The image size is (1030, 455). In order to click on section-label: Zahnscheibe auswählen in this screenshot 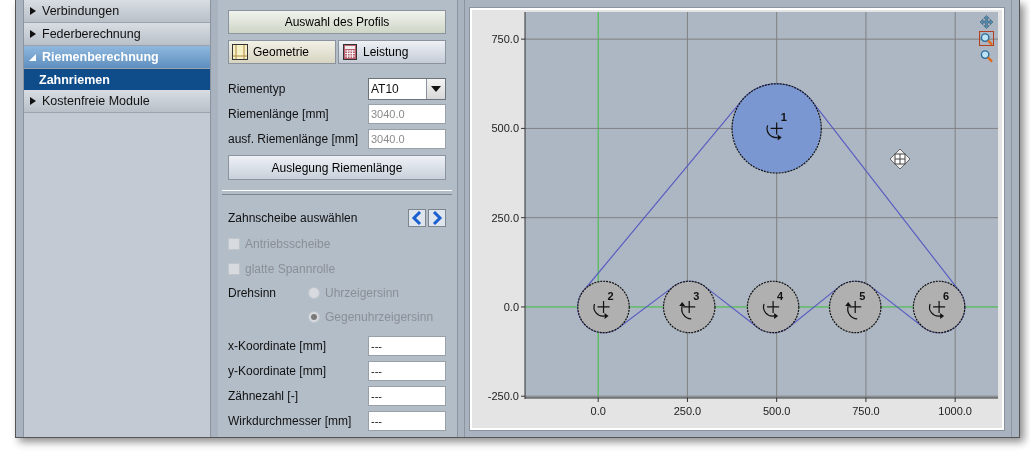, I will do `click(293, 218)`.